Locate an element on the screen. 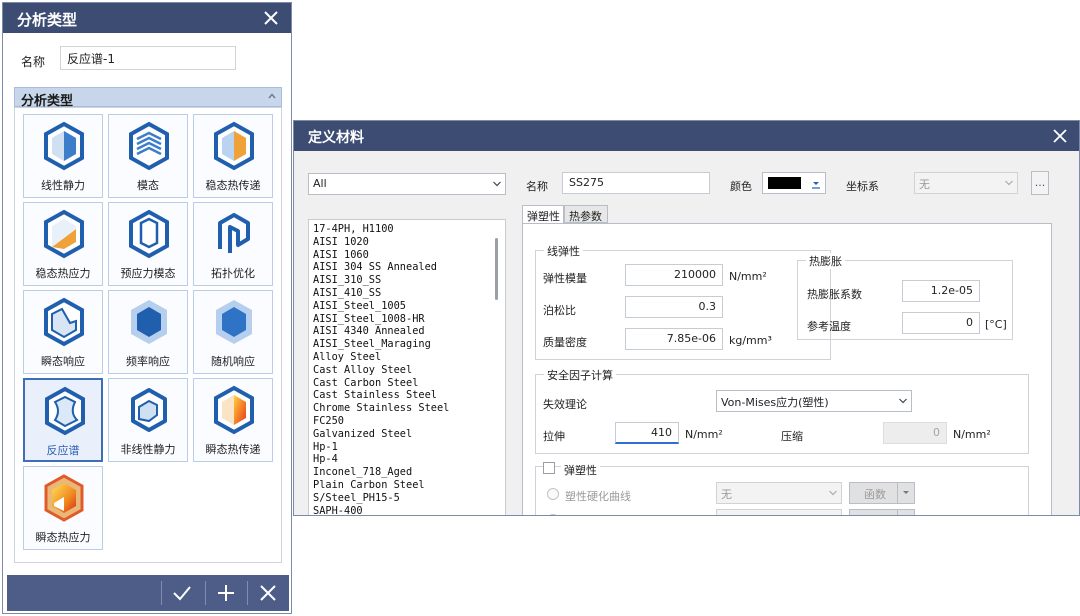 The image size is (1080, 616). tile-random-response: 随机响应 is located at coordinates (233, 332).